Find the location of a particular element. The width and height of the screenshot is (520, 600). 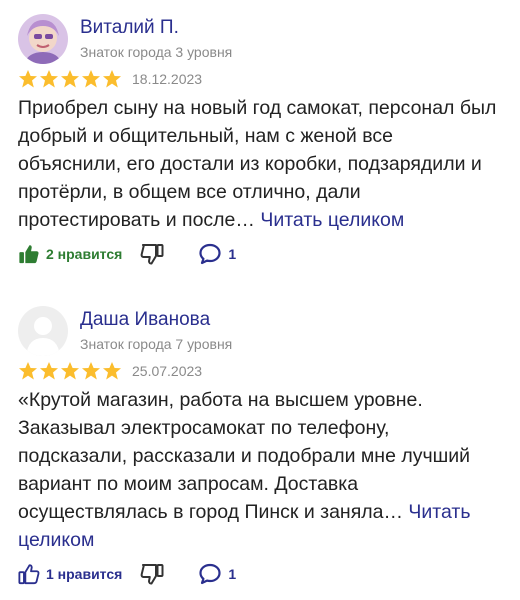

rating-row: 18.12.2023 is located at coordinates (260, 79).